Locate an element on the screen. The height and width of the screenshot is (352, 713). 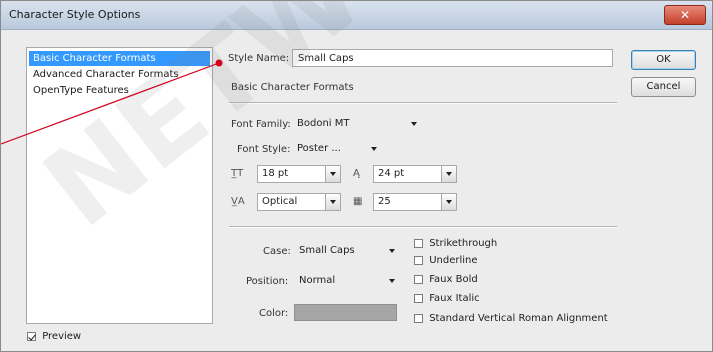
preview-row: Preview is located at coordinates (54, 337).